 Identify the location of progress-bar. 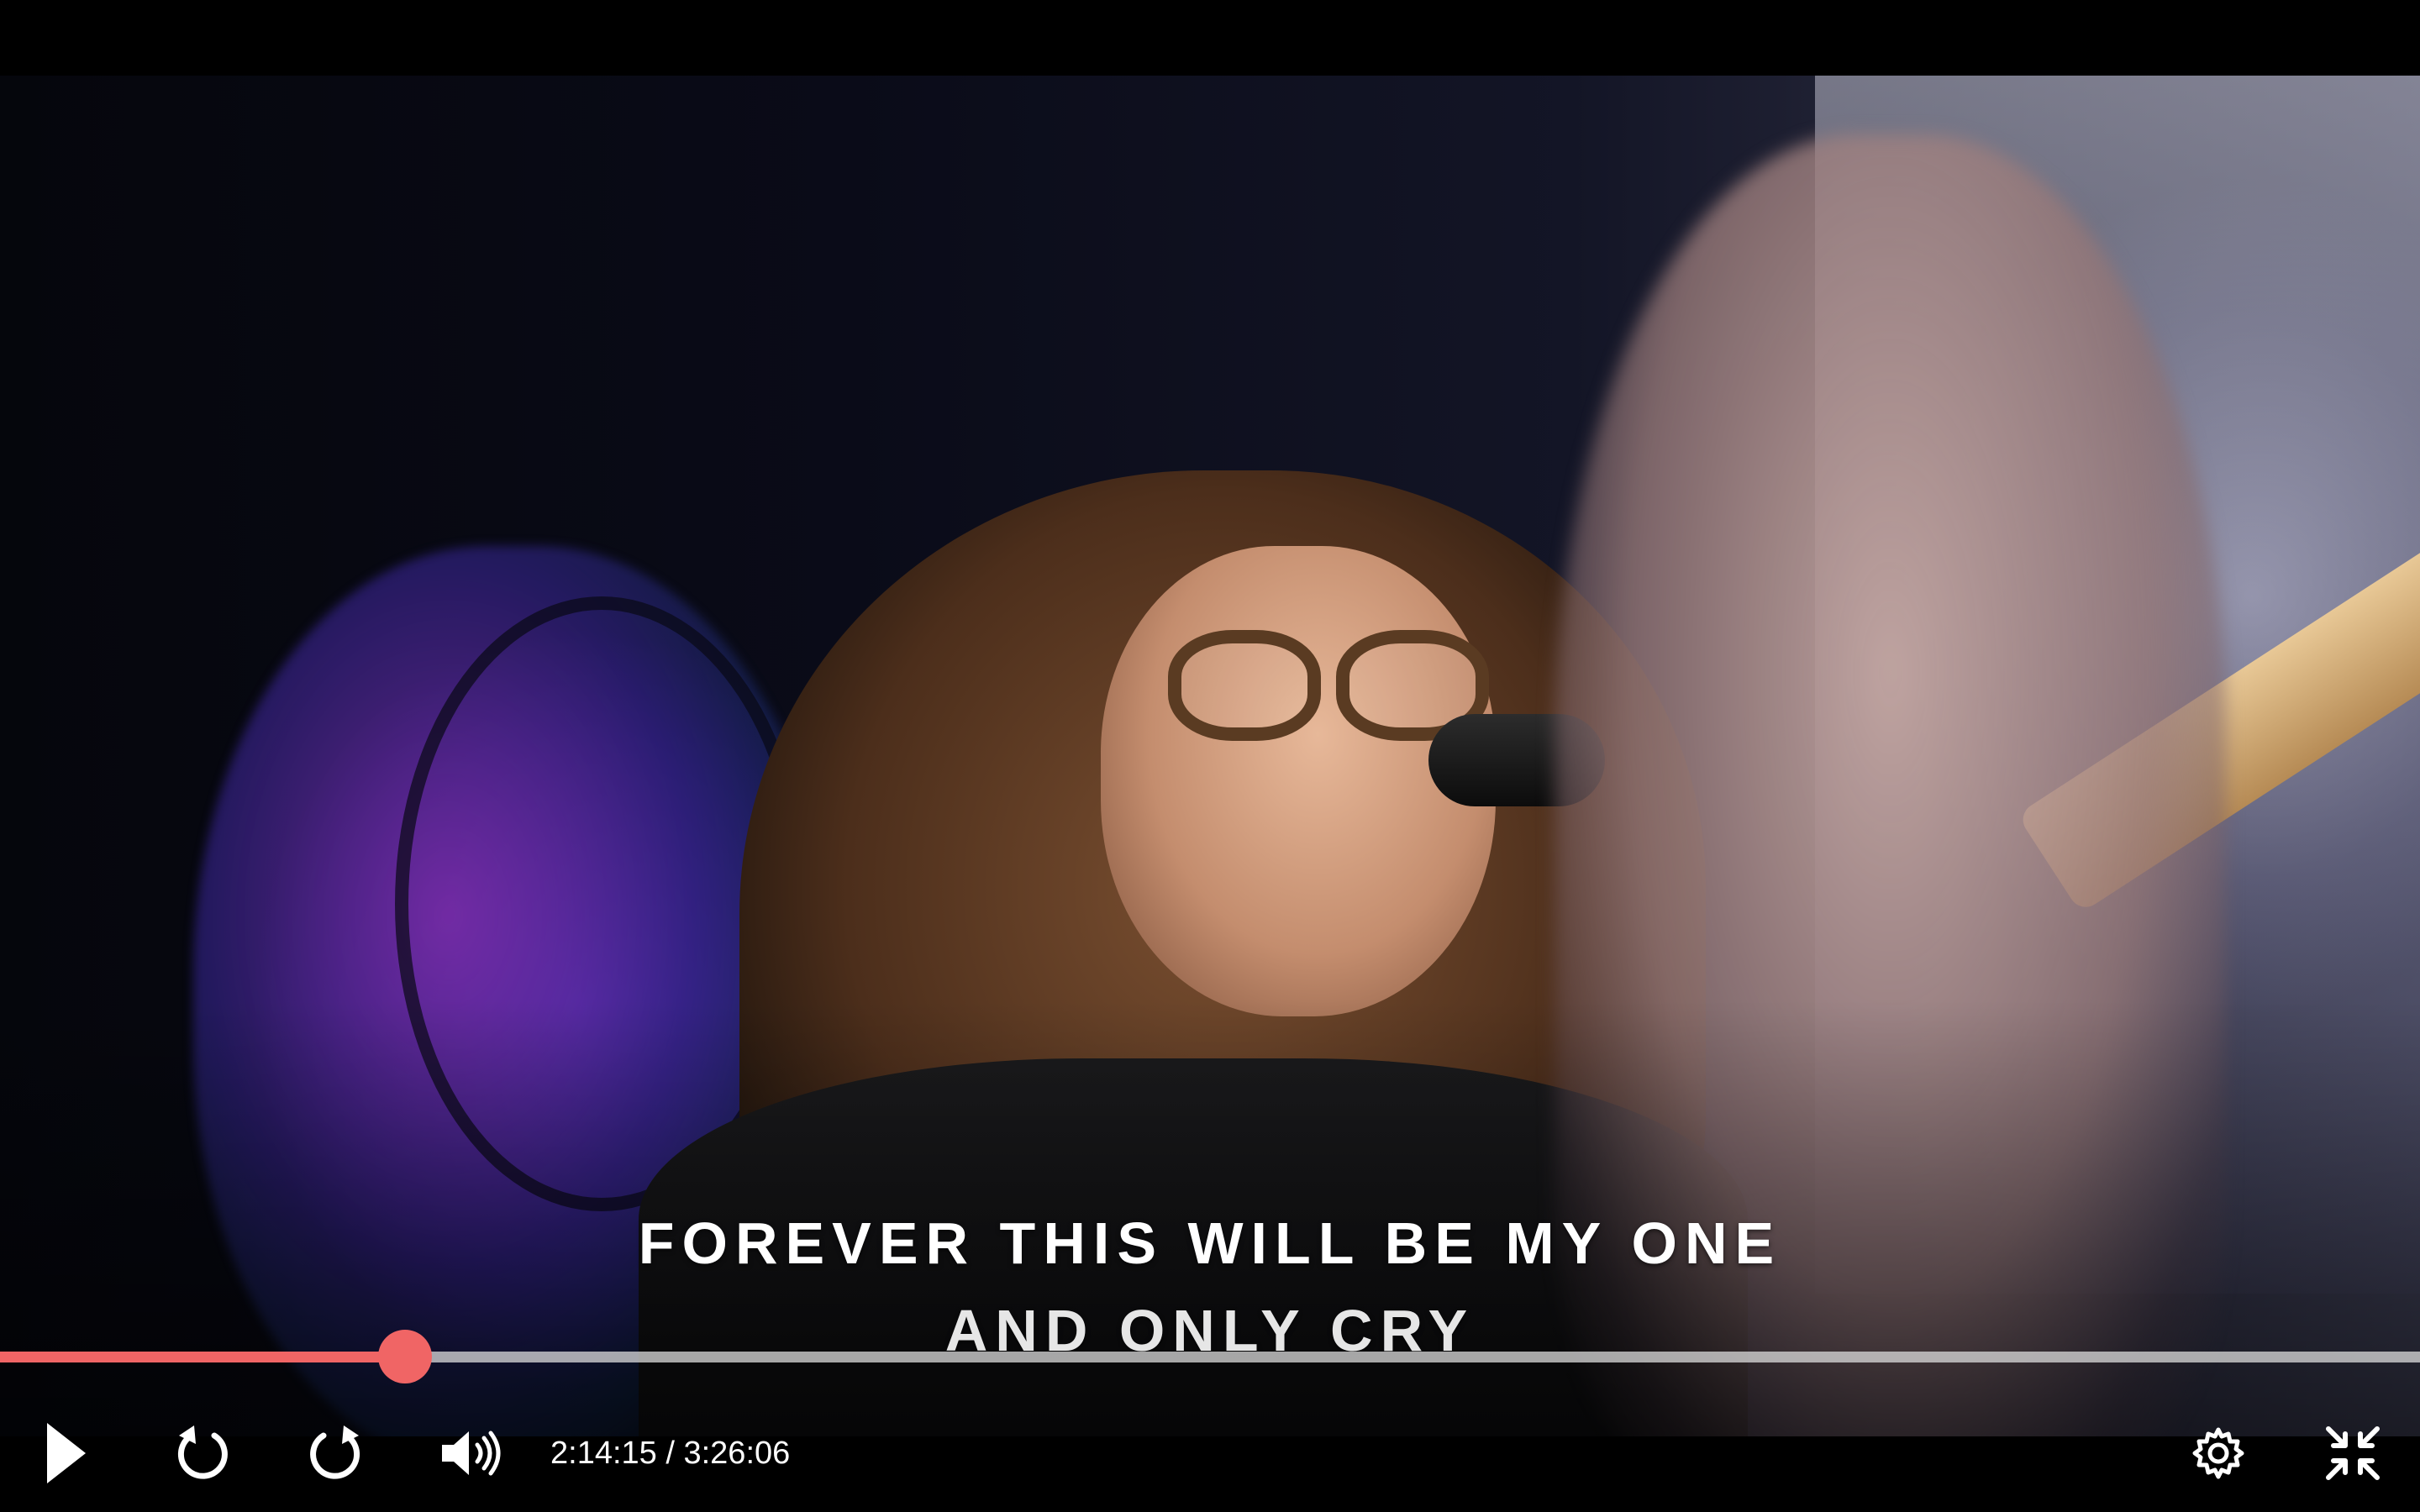
(1210, 1356).